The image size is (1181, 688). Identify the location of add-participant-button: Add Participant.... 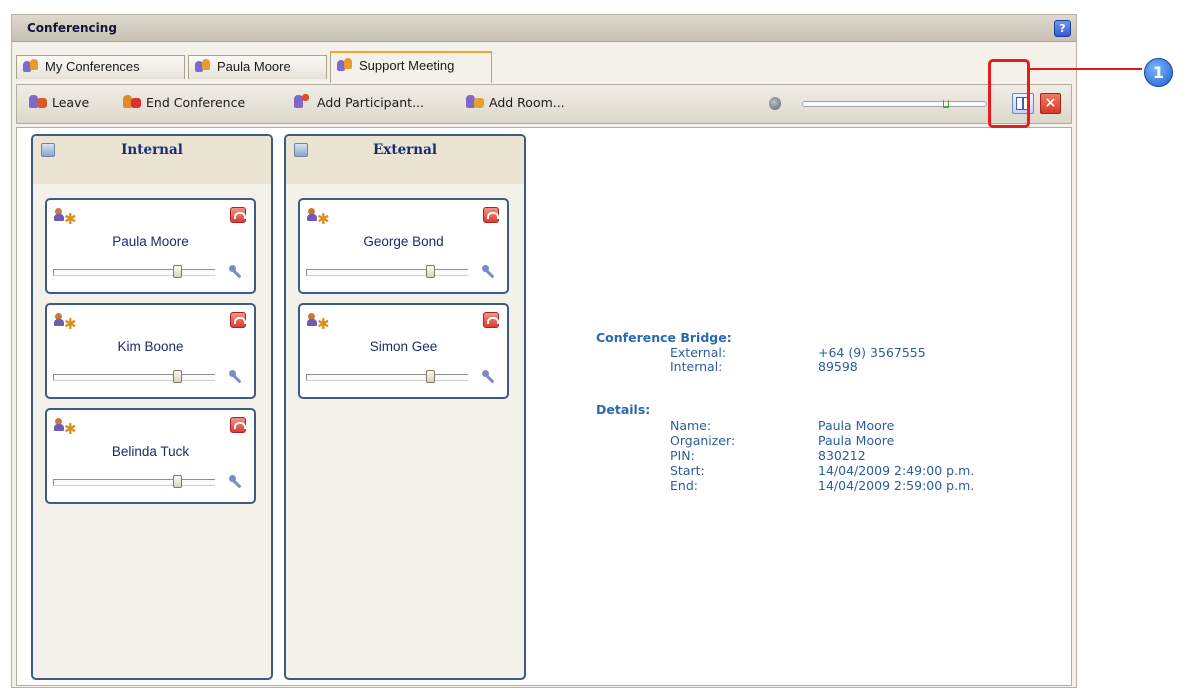
(359, 104).